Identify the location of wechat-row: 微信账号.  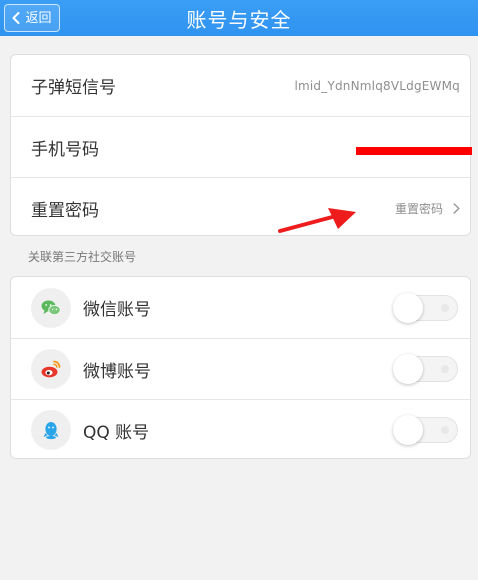
(240, 307).